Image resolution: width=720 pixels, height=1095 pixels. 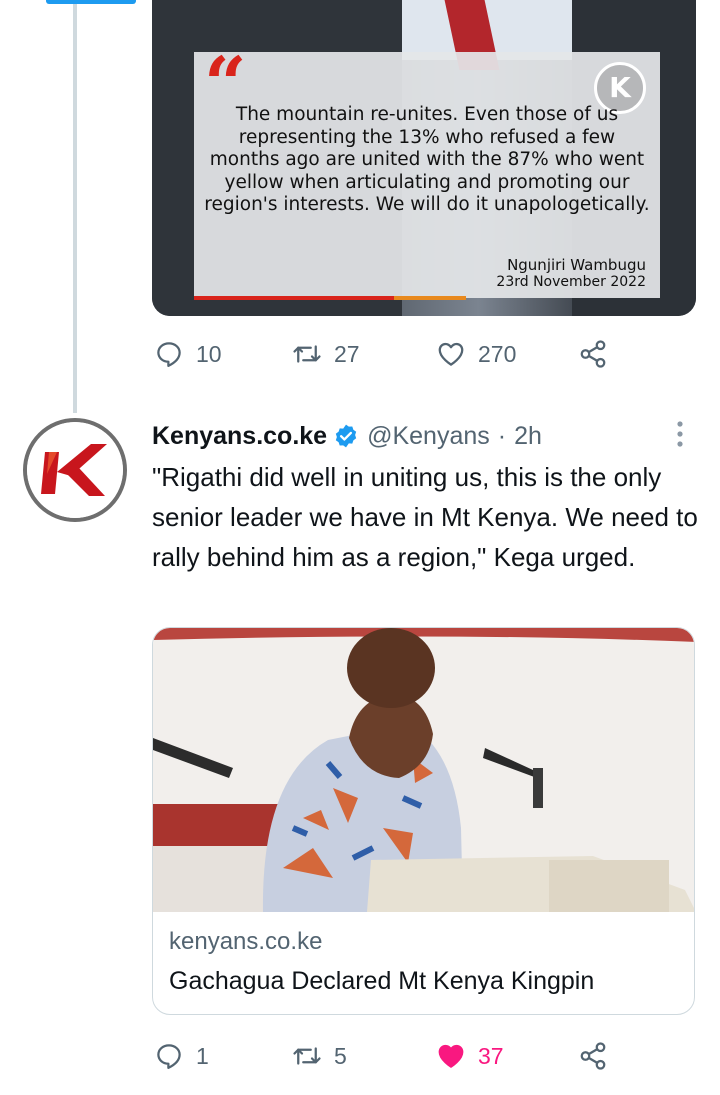 What do you see at coordinates (188, 354) in the screenshot?
I see `reply-button: 10` at bounding box center [188, 354].